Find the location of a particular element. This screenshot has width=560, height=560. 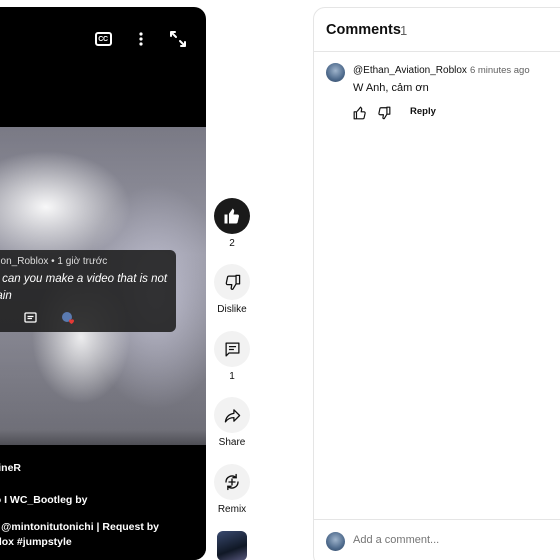

remix-icon is located at coordinates (232, 482).